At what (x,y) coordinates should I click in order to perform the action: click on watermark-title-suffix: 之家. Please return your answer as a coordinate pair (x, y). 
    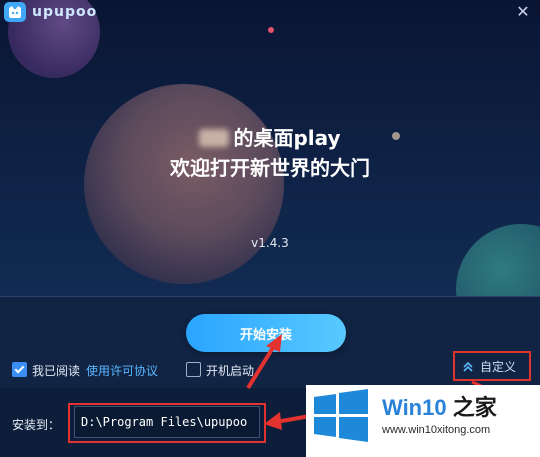
    Looking at the image, I should click on (471, 407).